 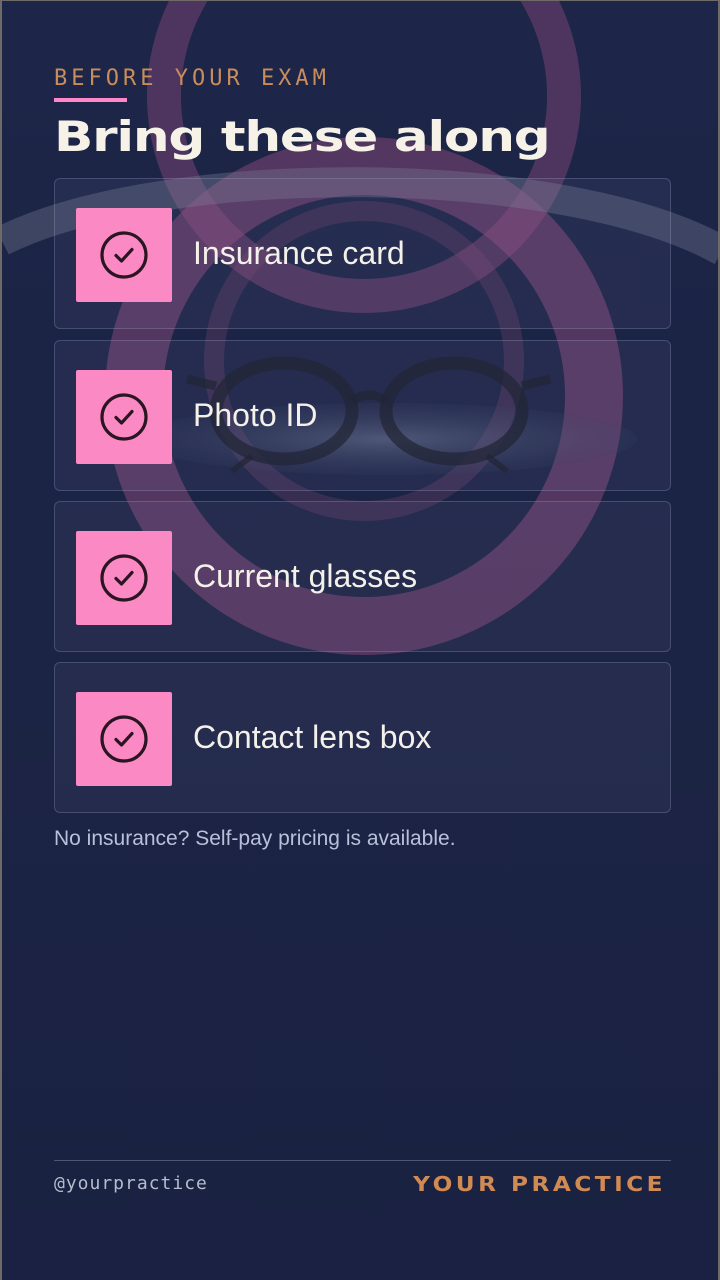 I want to click on checklist-item-label: Contact lens box, so click(x=312, y=737).